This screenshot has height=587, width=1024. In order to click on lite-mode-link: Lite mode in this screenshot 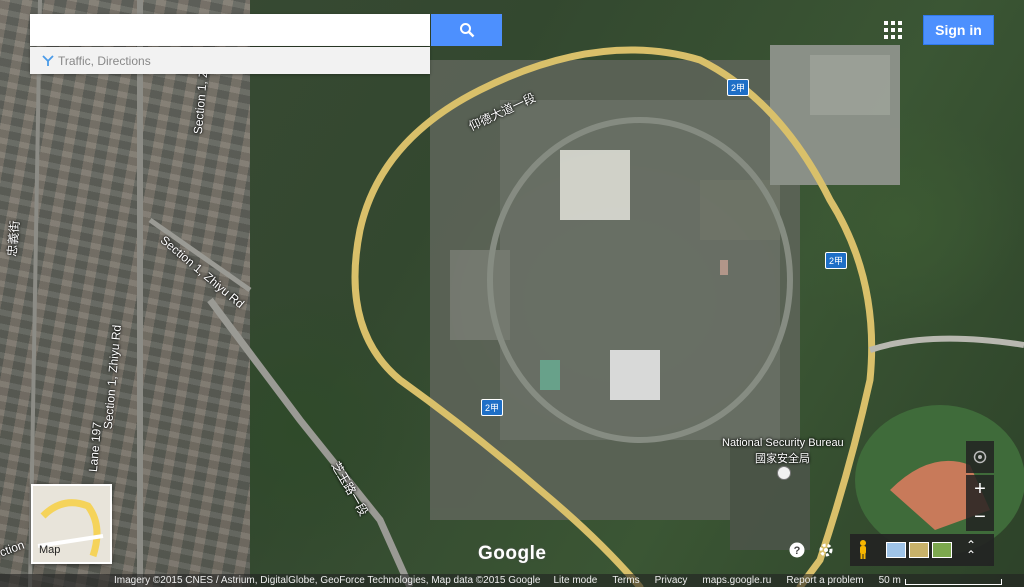, I will do `click(575, 580)`.